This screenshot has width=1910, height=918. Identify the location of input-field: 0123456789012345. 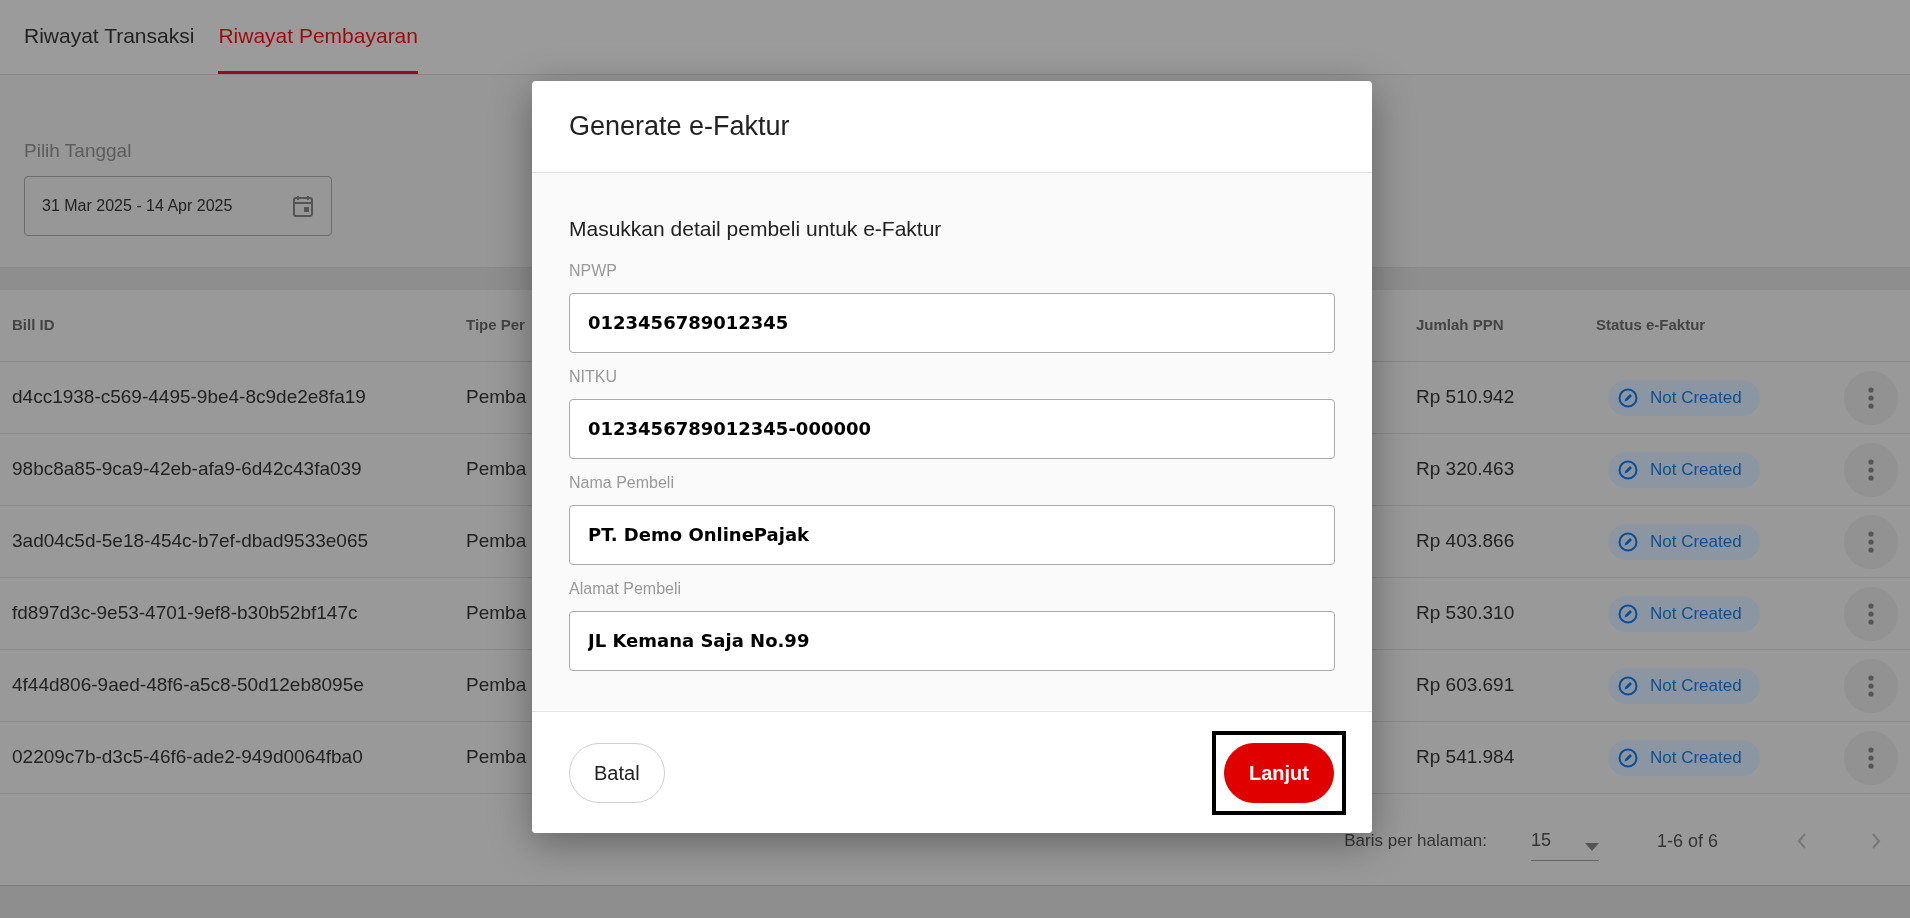
(952, 322).